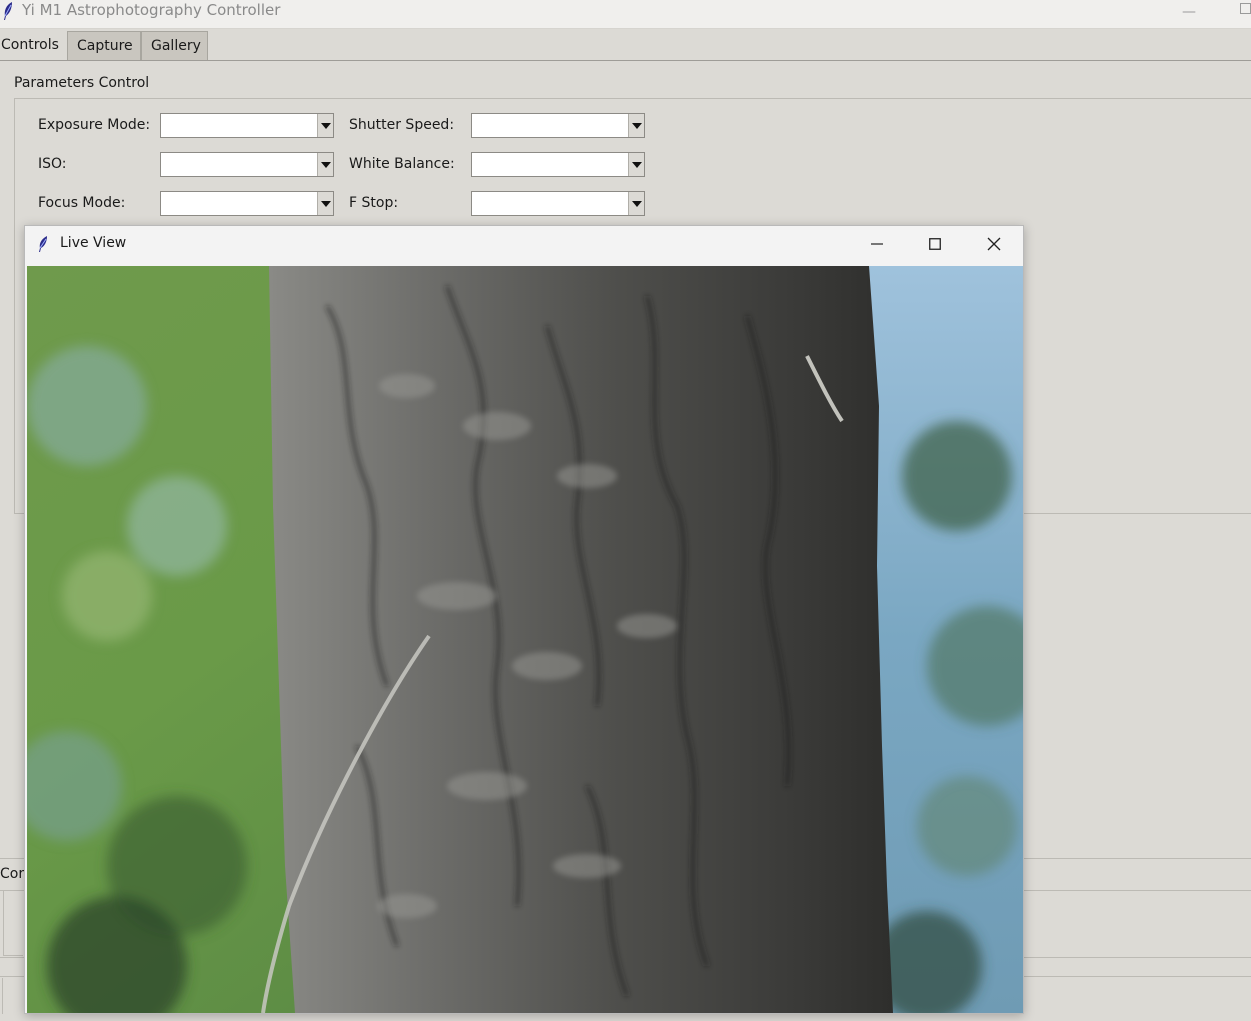 The height and width of the screenshot is (1021, 1251). I want to click on white-balance-label: White Balance:, so click(402, 164).